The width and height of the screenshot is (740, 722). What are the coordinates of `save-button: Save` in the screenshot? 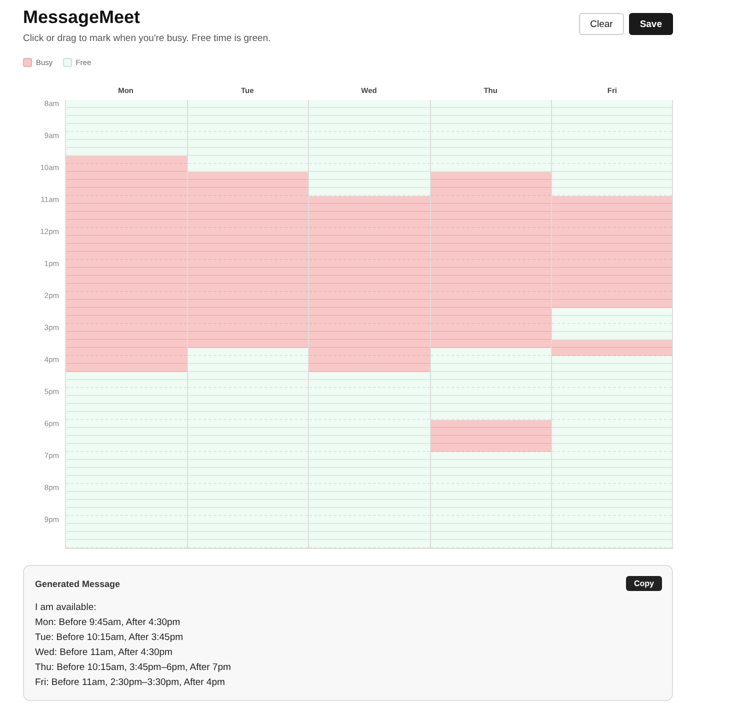 It's located at (650, 24).